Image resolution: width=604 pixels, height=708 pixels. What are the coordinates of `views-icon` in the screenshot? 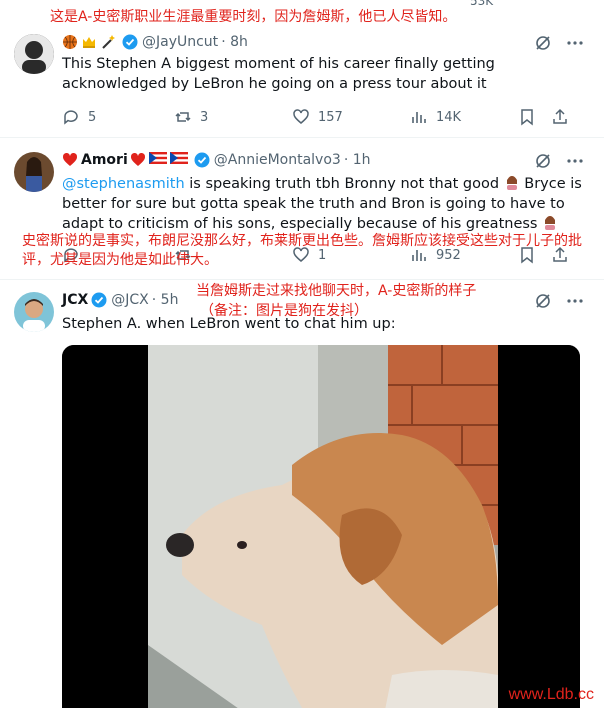 It's located at (419, 117).